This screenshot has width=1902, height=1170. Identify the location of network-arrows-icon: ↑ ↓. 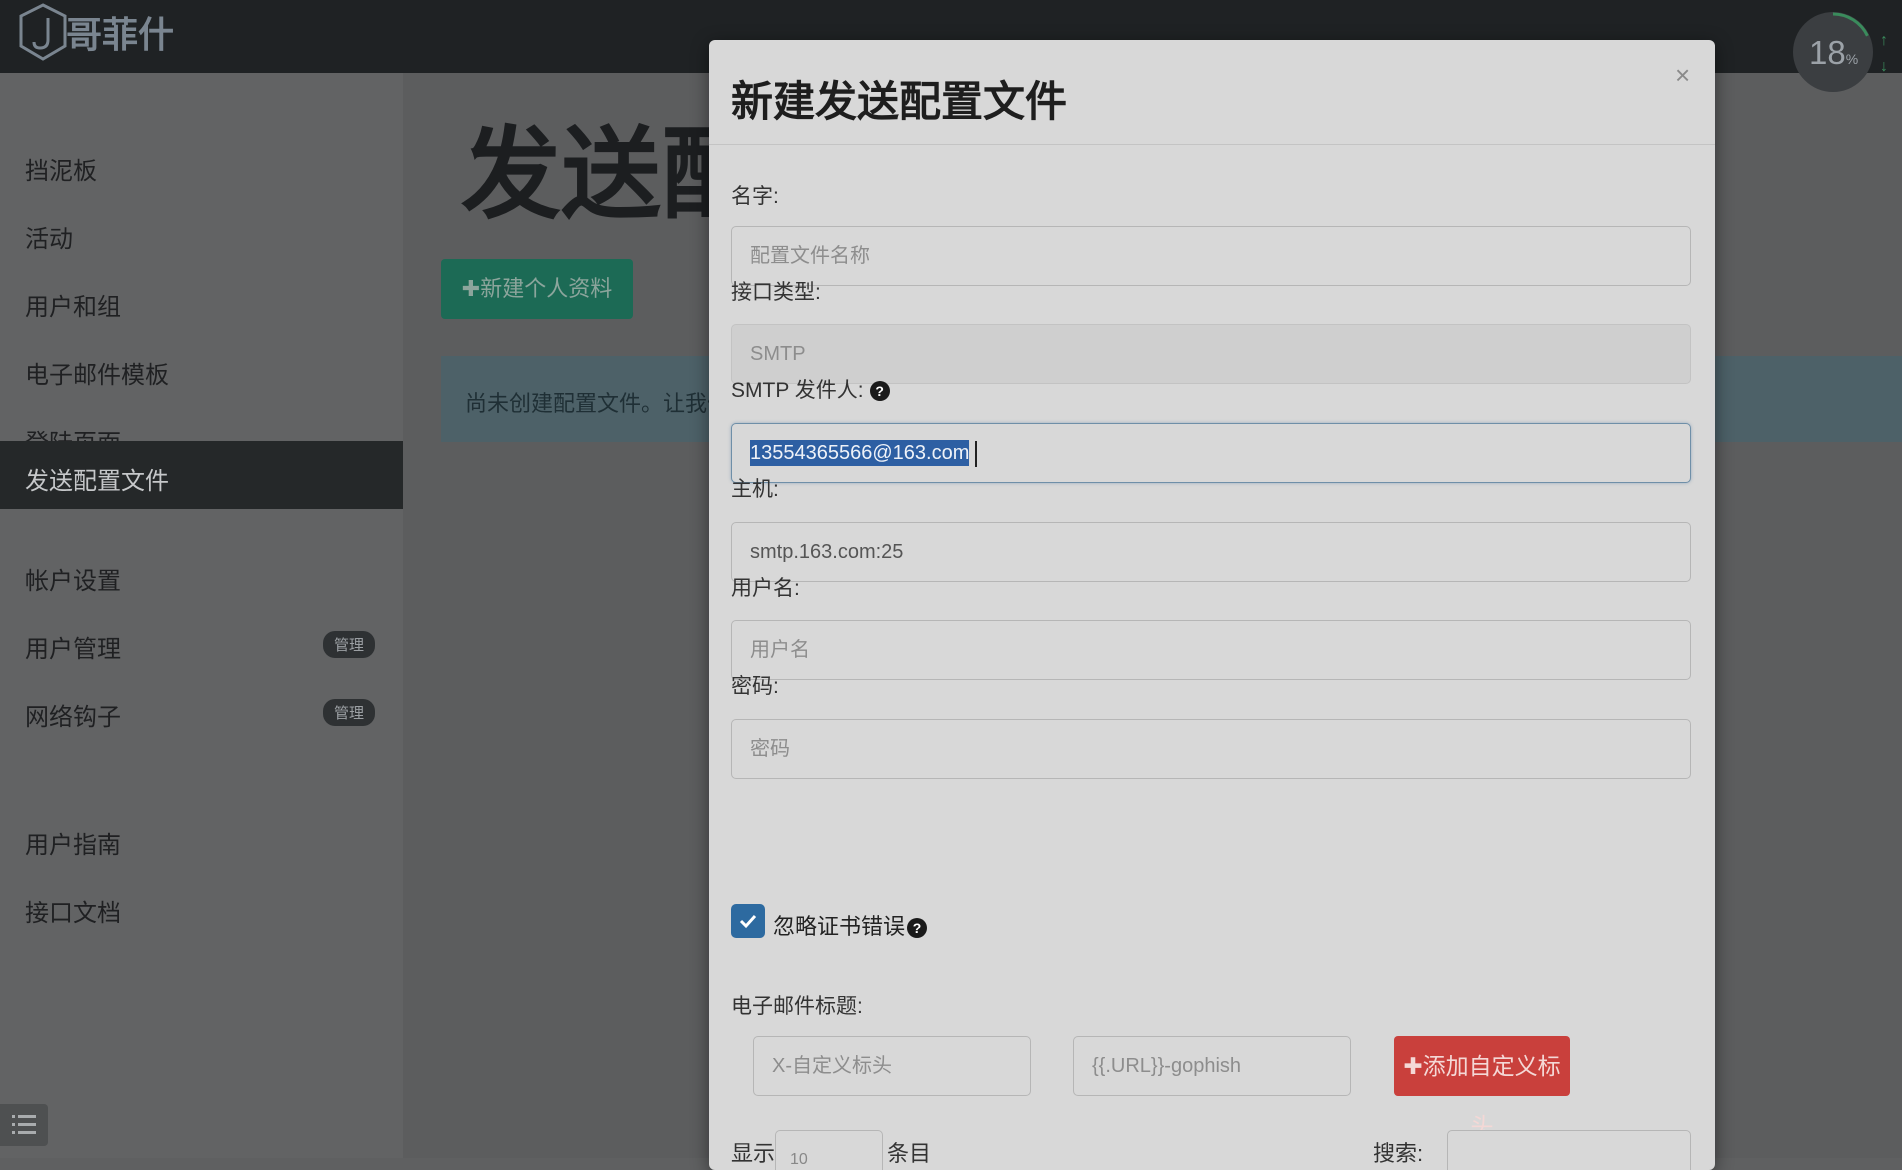
(1884, 53).